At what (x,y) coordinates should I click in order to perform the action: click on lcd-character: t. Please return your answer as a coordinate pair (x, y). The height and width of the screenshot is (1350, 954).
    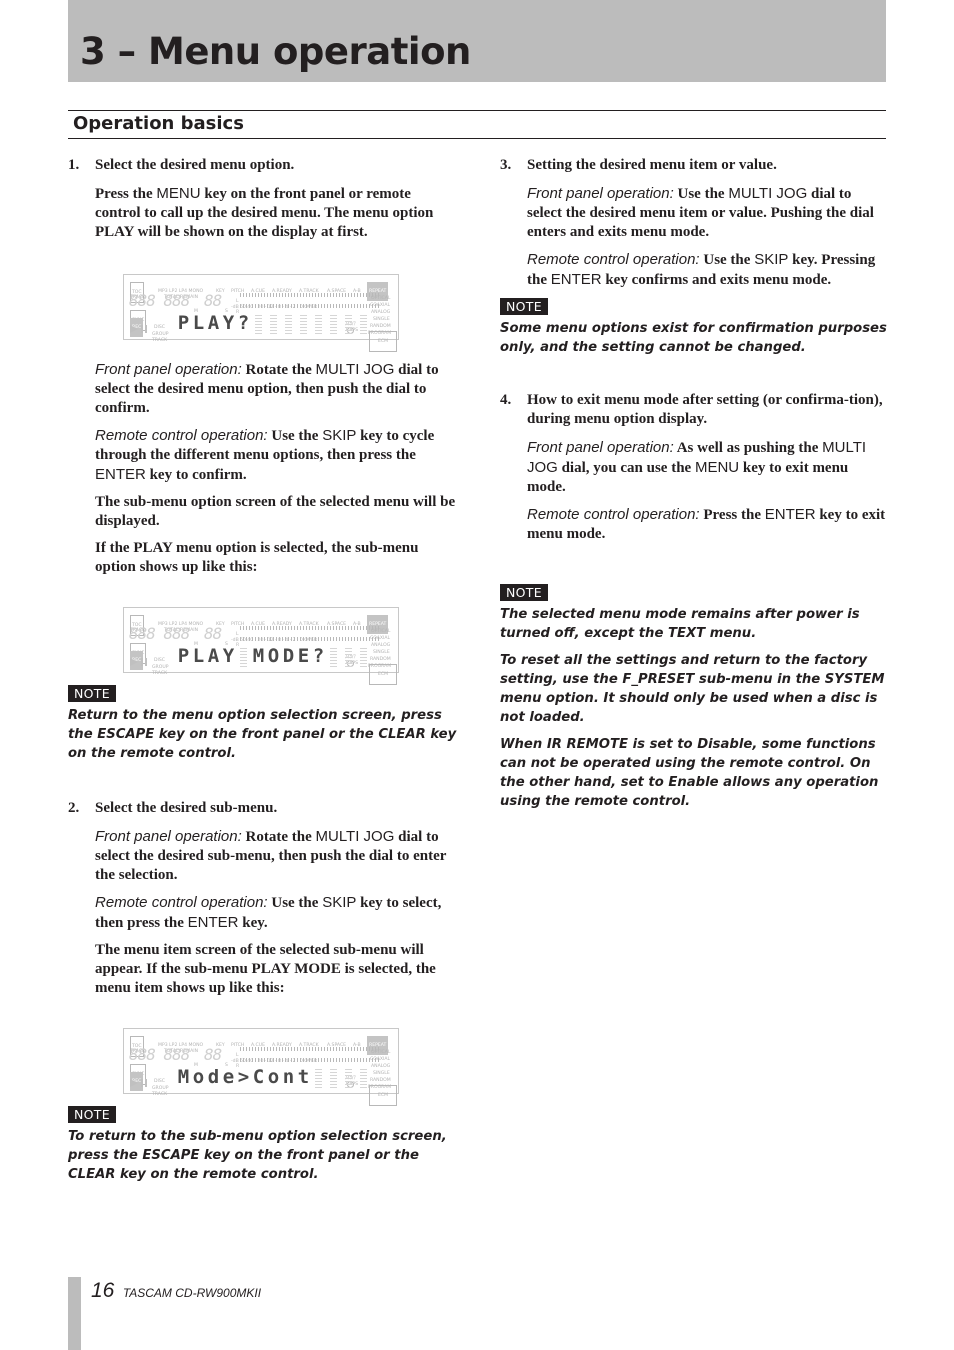
    Looking at the image, I should click on (303, 1077).